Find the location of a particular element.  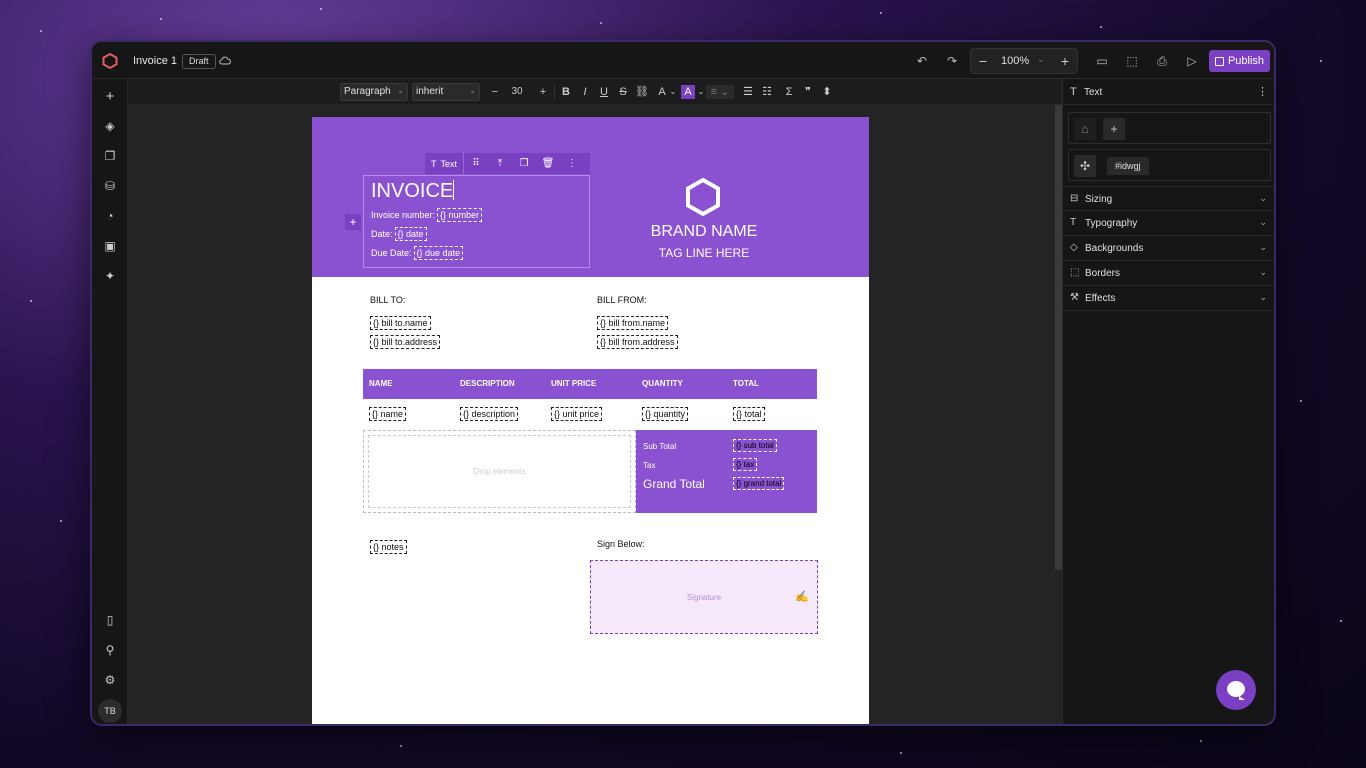

redo-icon: ↷ is located at coordinates (952, 61).